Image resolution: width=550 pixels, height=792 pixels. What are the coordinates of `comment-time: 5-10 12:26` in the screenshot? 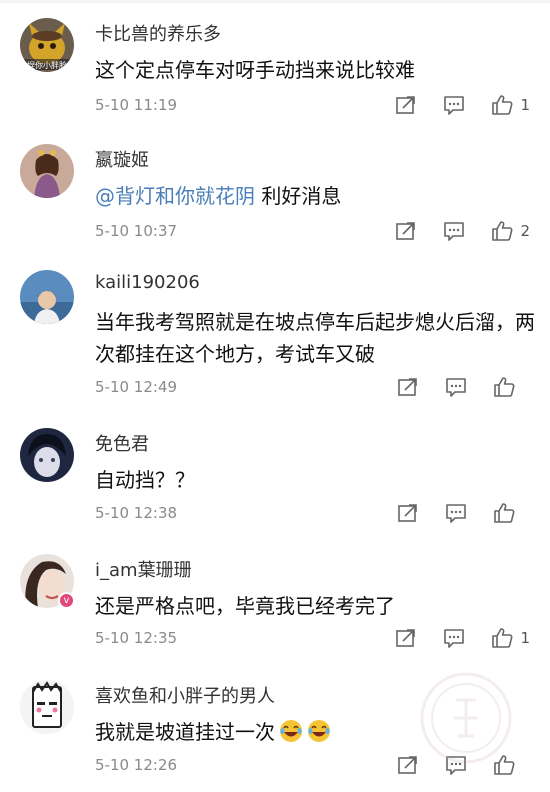 It's located at (136, 765).